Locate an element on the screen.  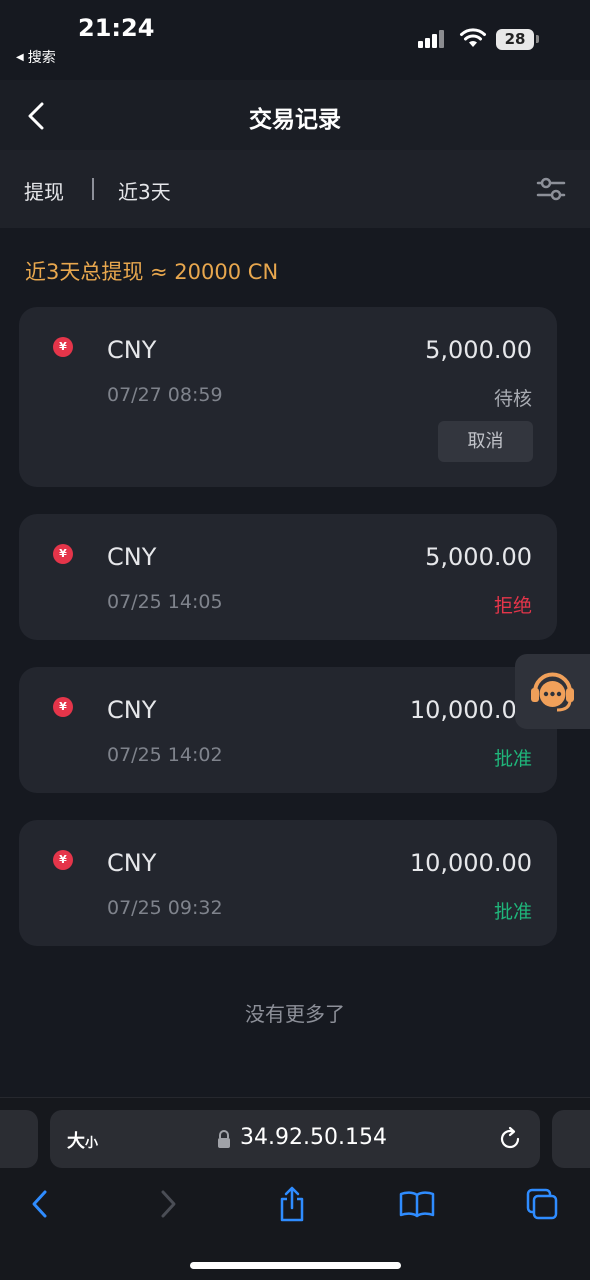
transaction-card: ¥ CNY 5,000.00 07/27 08:59 待核 取消 is located at coordinates (288, 397).